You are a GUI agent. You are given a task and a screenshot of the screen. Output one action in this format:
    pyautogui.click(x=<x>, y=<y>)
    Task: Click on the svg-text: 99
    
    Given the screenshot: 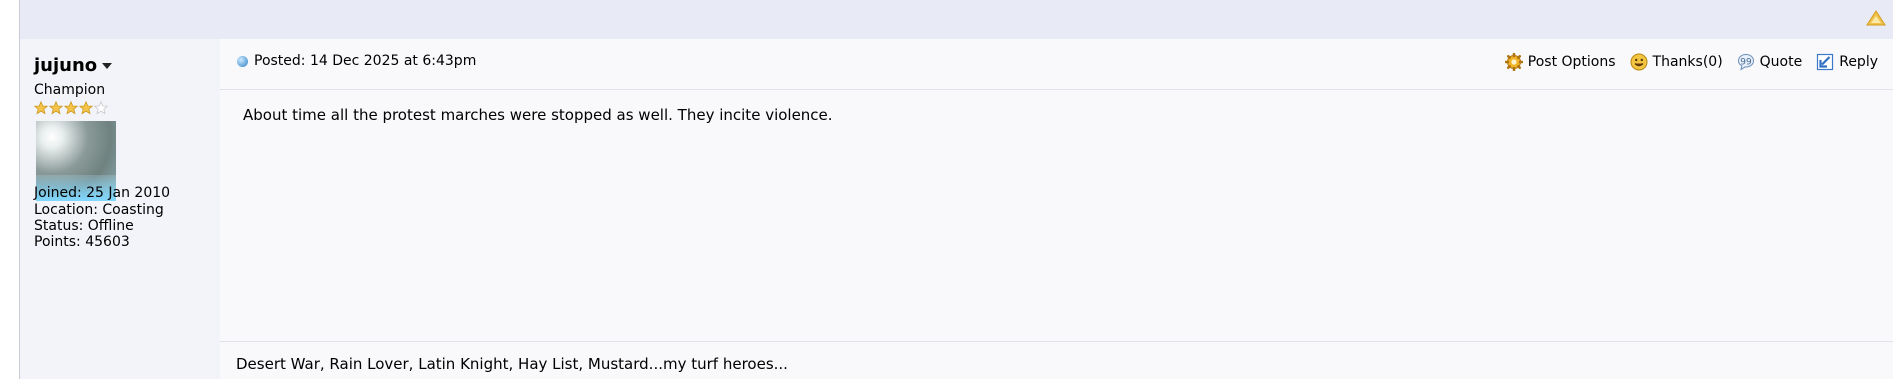 What is the action you would take?
    pyautogui.click(x=1746, y=63)
    